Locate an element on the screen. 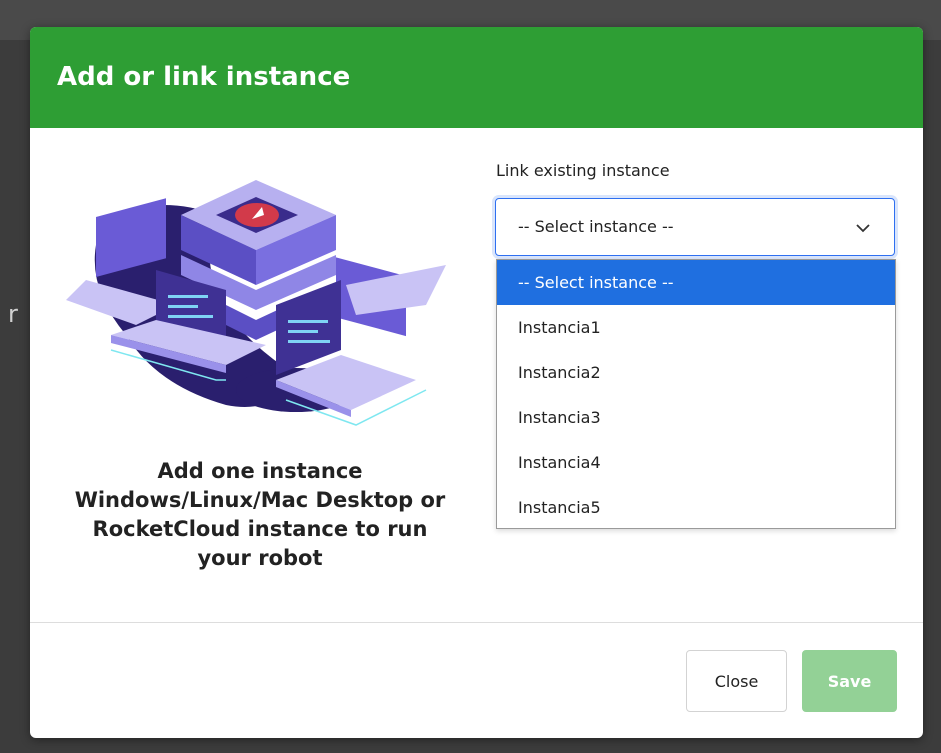 The image size is (941, 753). modal-header: Add or link instance is located at coordinates (476, 77).